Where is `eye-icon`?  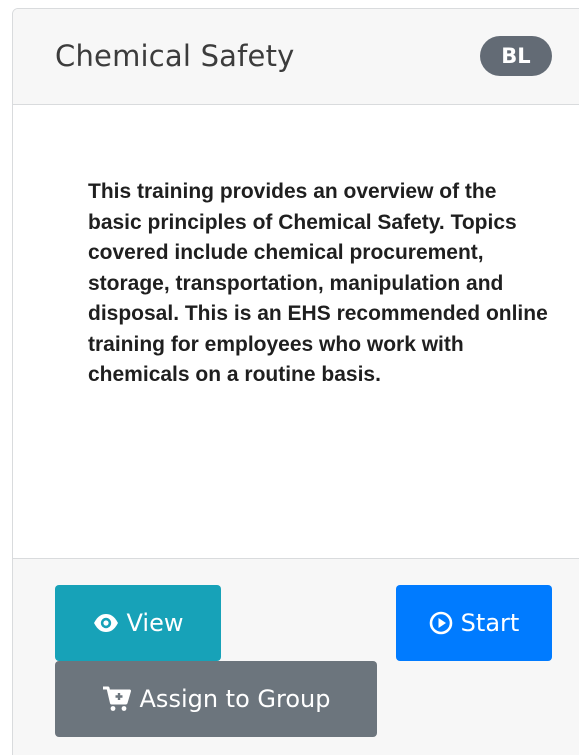
eye-icon is located at coordinates (106, 623).